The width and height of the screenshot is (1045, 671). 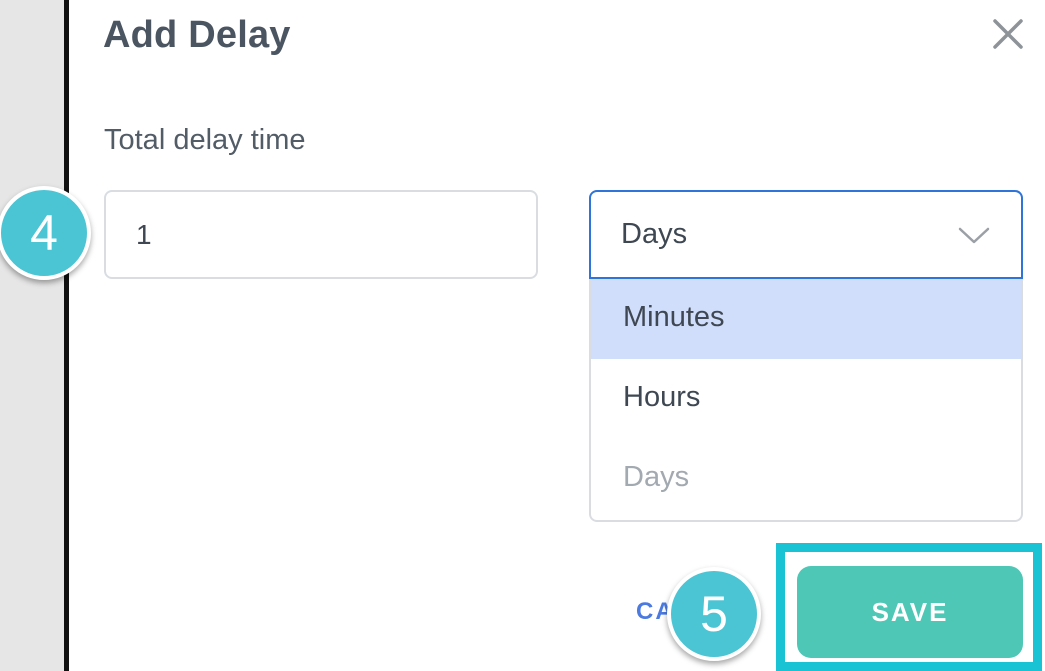 What do you see at coordinates (806, 479) in the screenshot?
I see `dropdown-option-days: Days` at bounding box center [806, 479].